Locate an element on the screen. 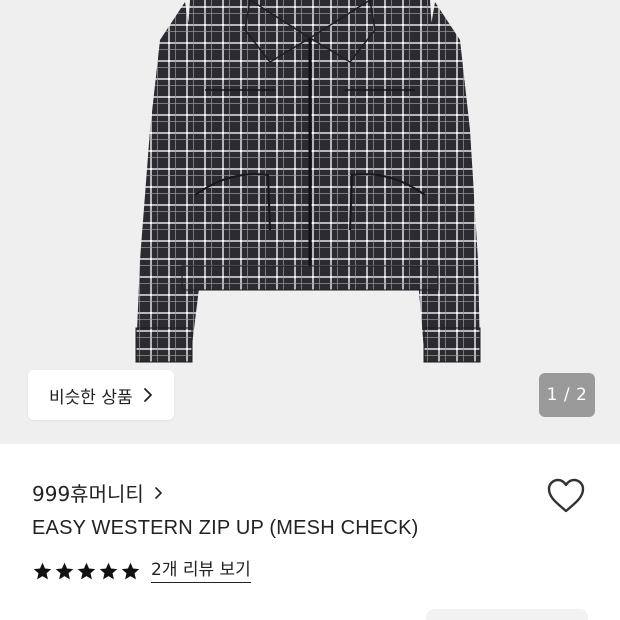 Image resolution: width=620 pixels, height=620 pixels. product-title: EASY WESTERN ZIP UP (MESH CHECK) is located at coordinates (225, 528).